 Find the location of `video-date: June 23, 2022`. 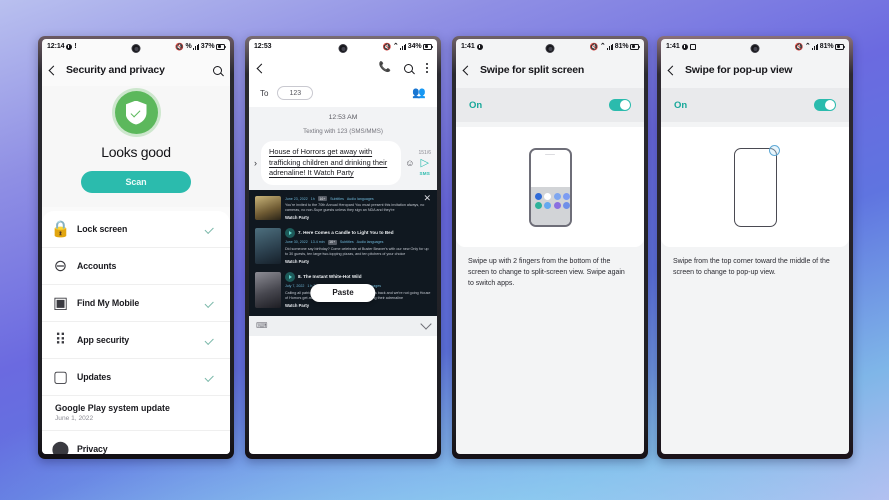

video-date: June 23, 2022 is located at coordinates (296, 198).